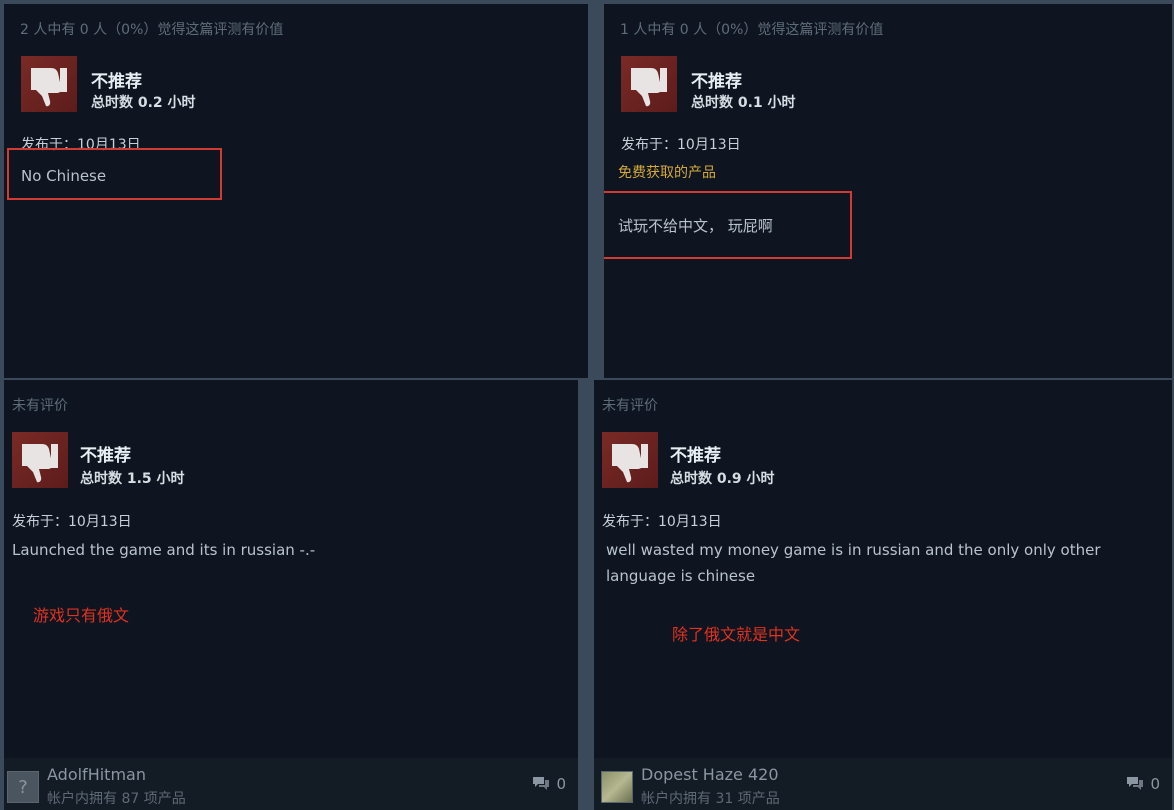 This screenshot has width=1174, height=810. Describe the element at coordinates (64, 176) in the screenshot. I see `review-body: No Chinese` at that location.